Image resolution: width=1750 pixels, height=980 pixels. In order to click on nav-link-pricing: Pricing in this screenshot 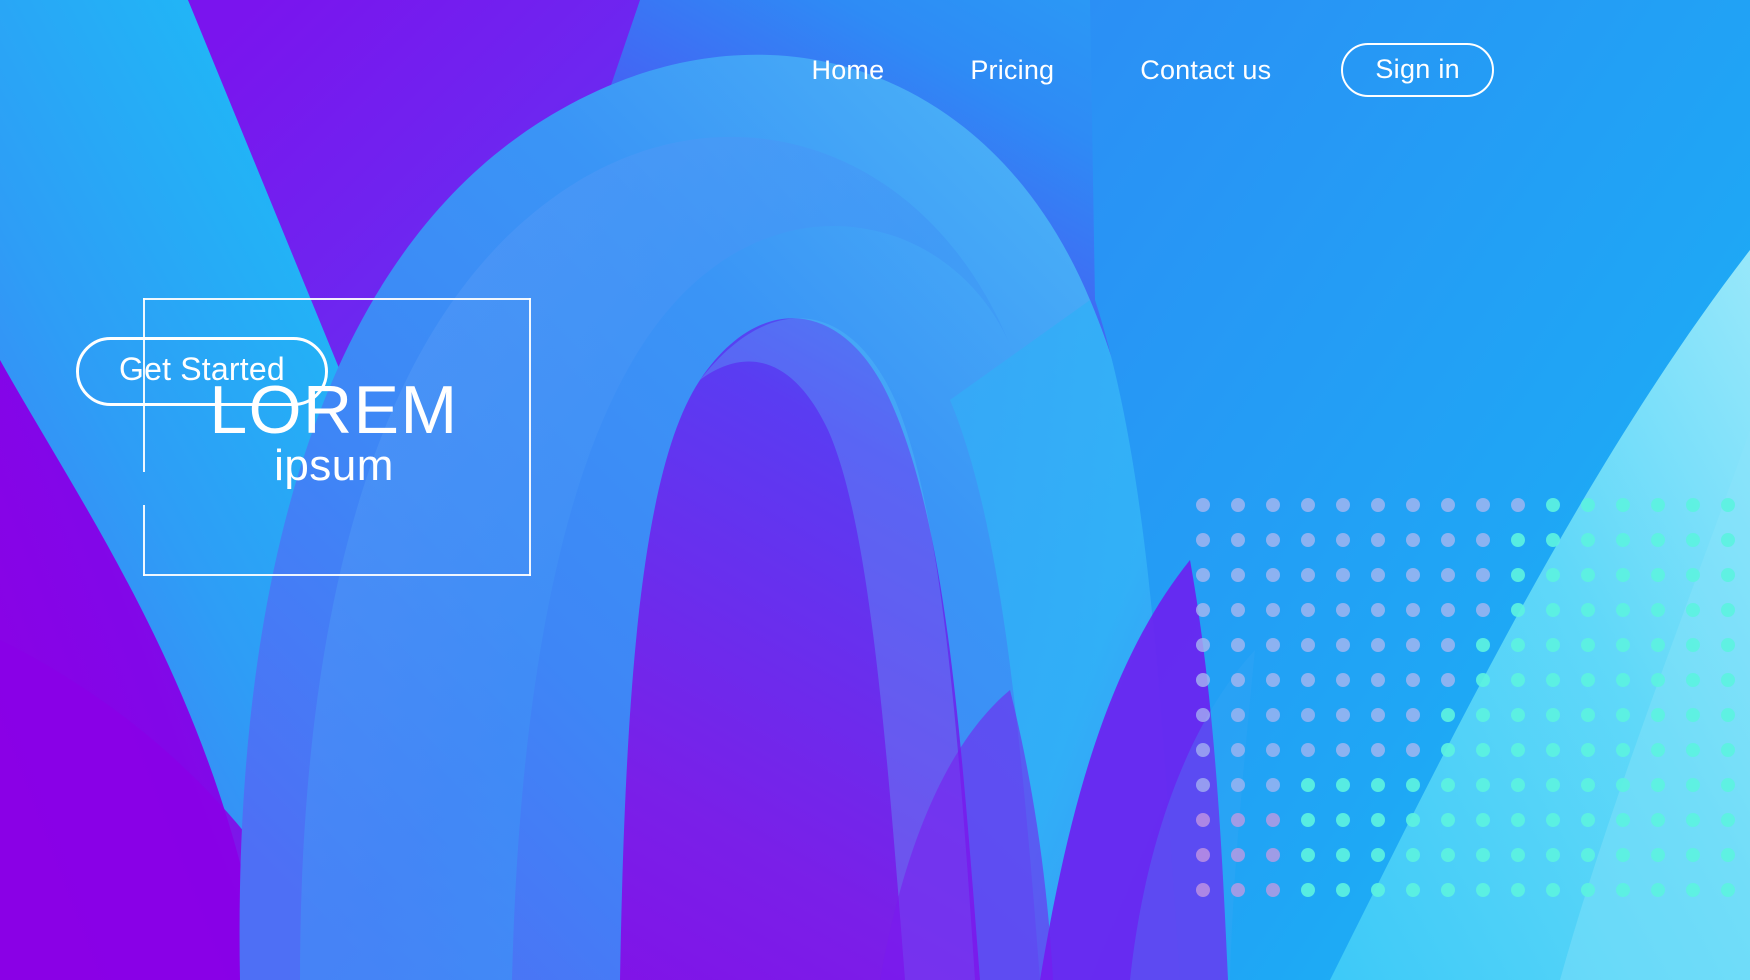, I will do `click(1012, 70)`.